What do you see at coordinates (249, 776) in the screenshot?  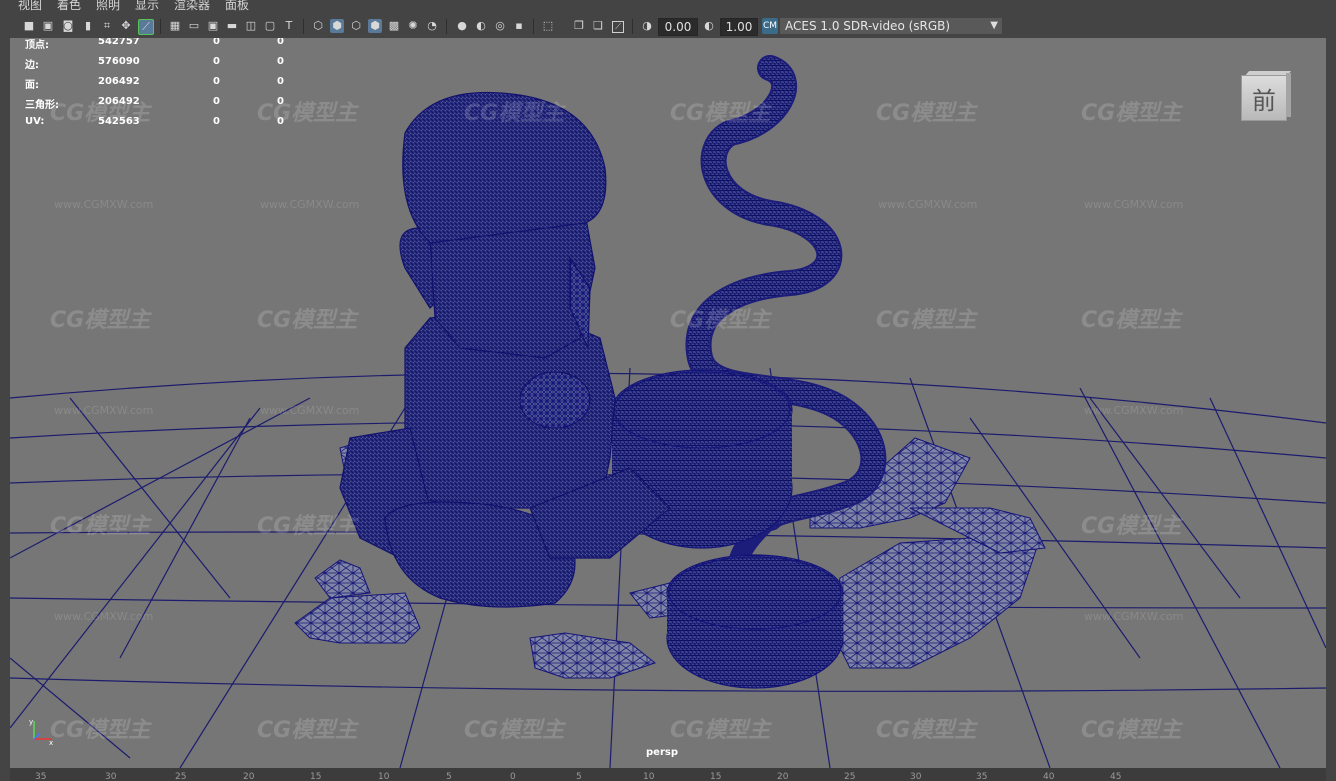 I see `ruler-tick: 20` at bounding box center [249, 776].